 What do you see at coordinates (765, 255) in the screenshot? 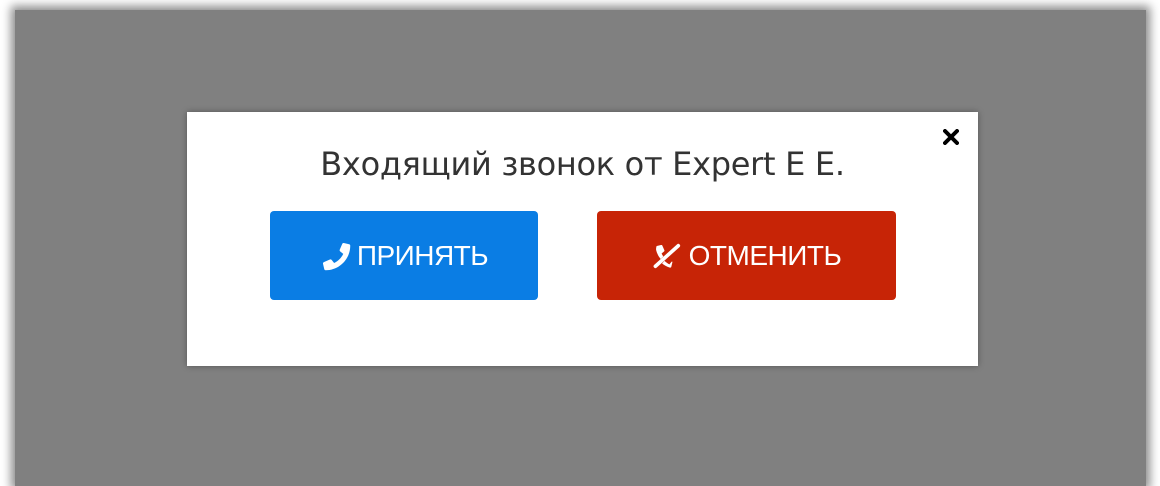
I see `decline-label: ОТМЕНИТЬ` at bounding box center [765, 255].